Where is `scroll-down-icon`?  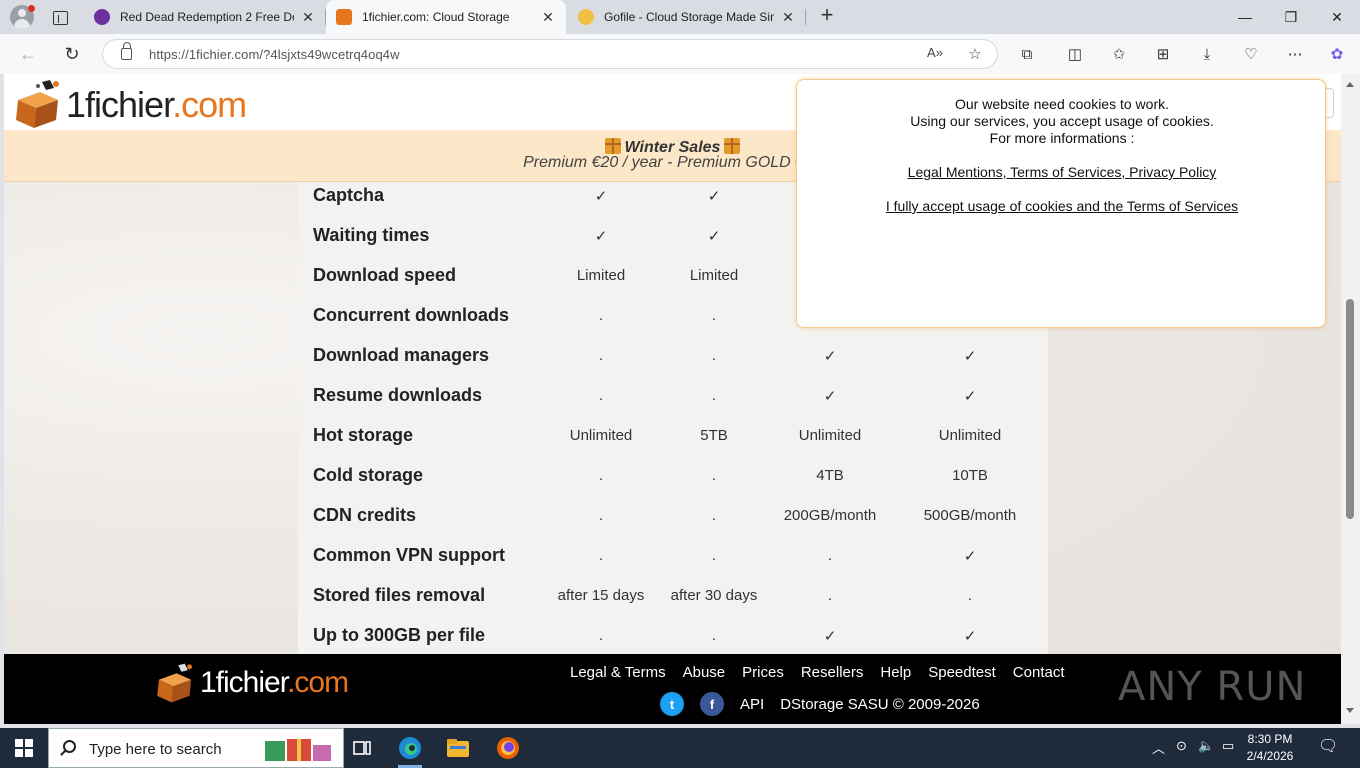
scroll-down-icon is located at coordinates (1350, 710).